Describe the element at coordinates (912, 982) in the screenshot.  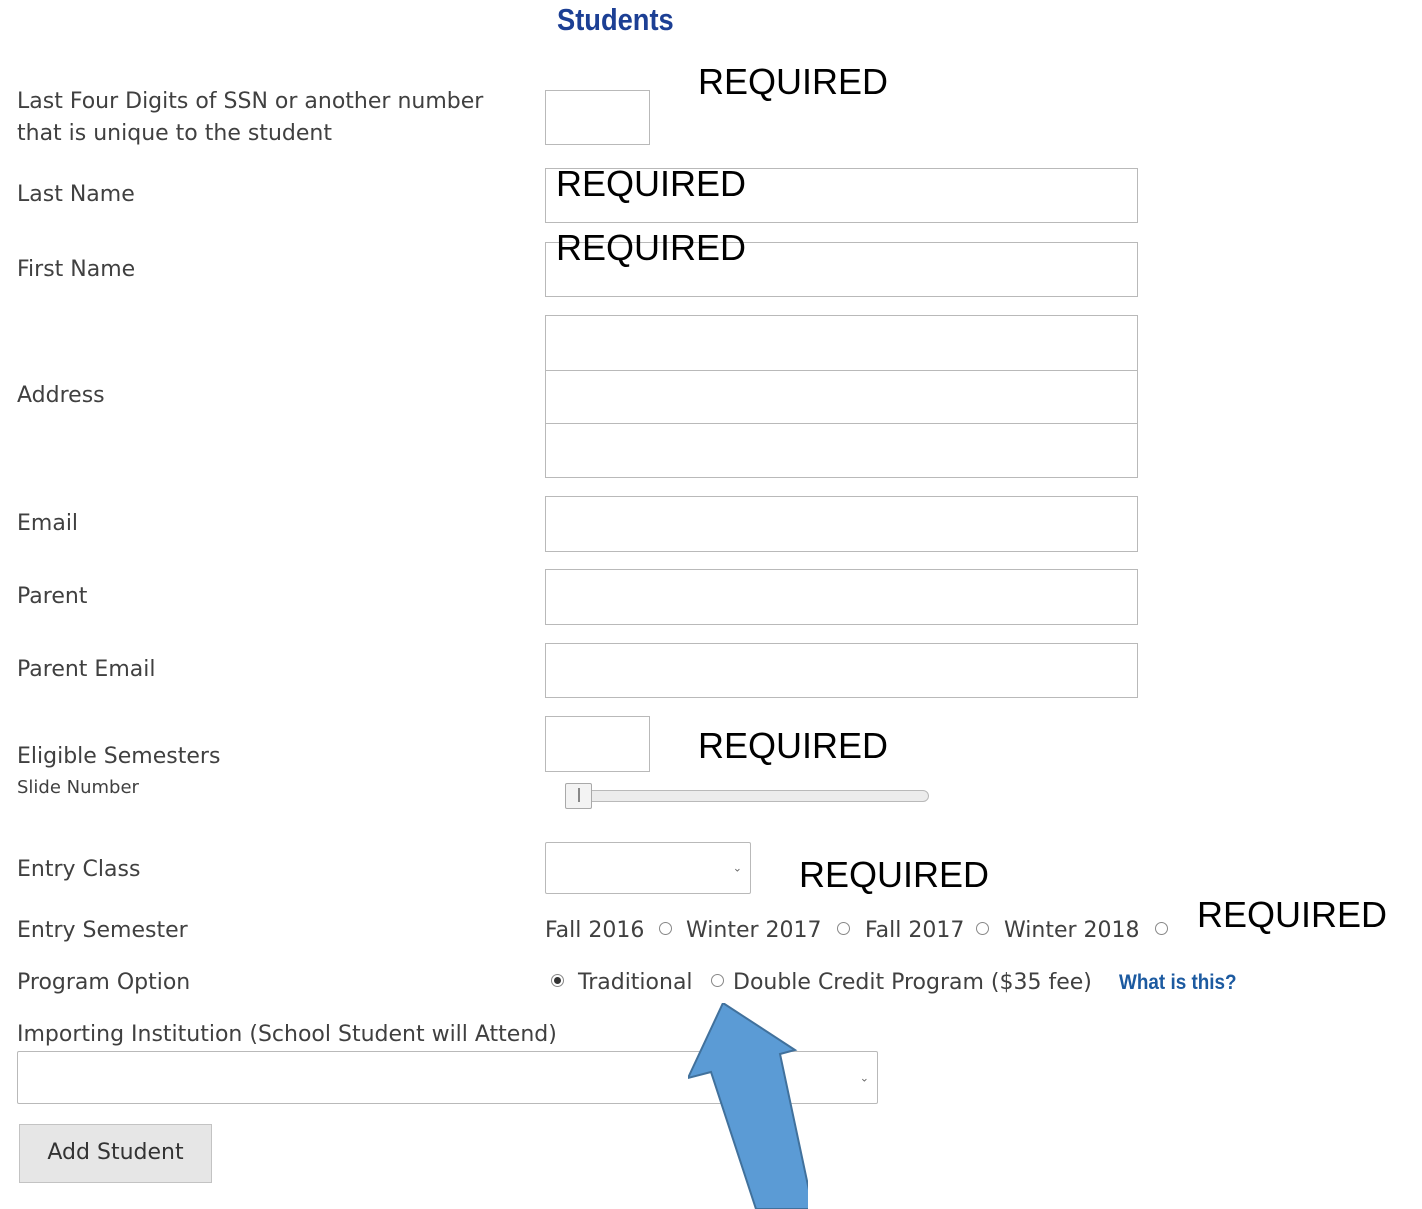
I see `double-credit-option-label: Double Credit Program ($35 fee)` at that location.